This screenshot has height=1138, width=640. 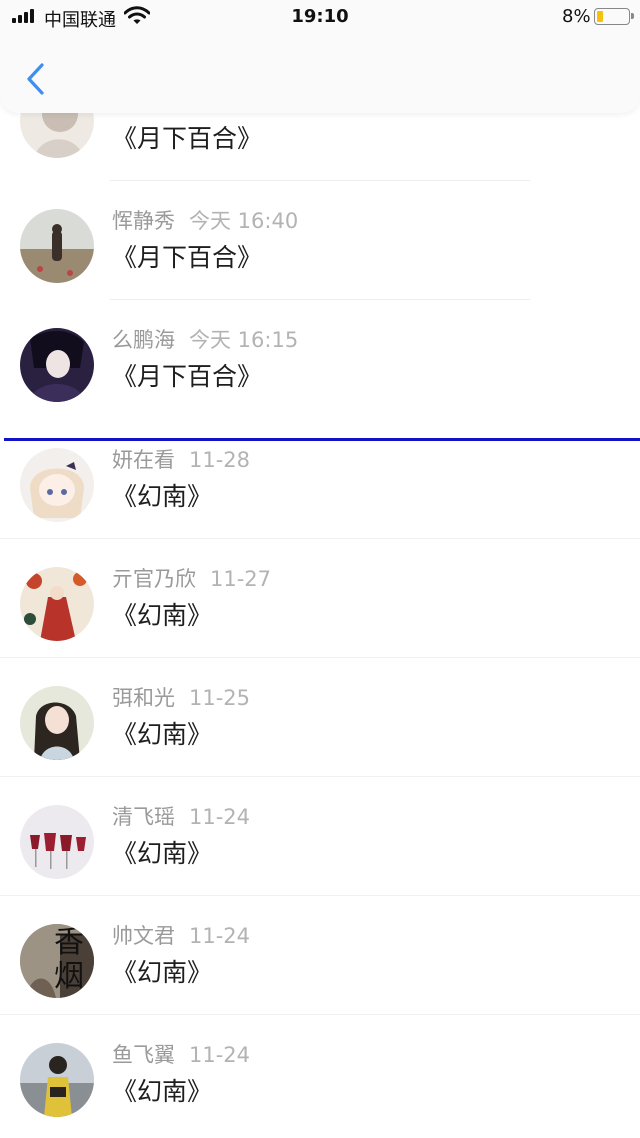 I want to click on avatar-caption: 香烟, so click(x=69, y=959).